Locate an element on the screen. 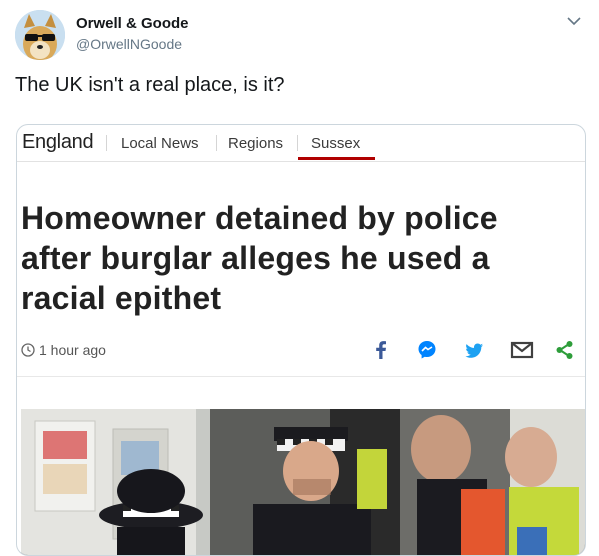 This screenshot has width=599, height=556. nav-link-regions: Regions is located at coordinates (255, 143).